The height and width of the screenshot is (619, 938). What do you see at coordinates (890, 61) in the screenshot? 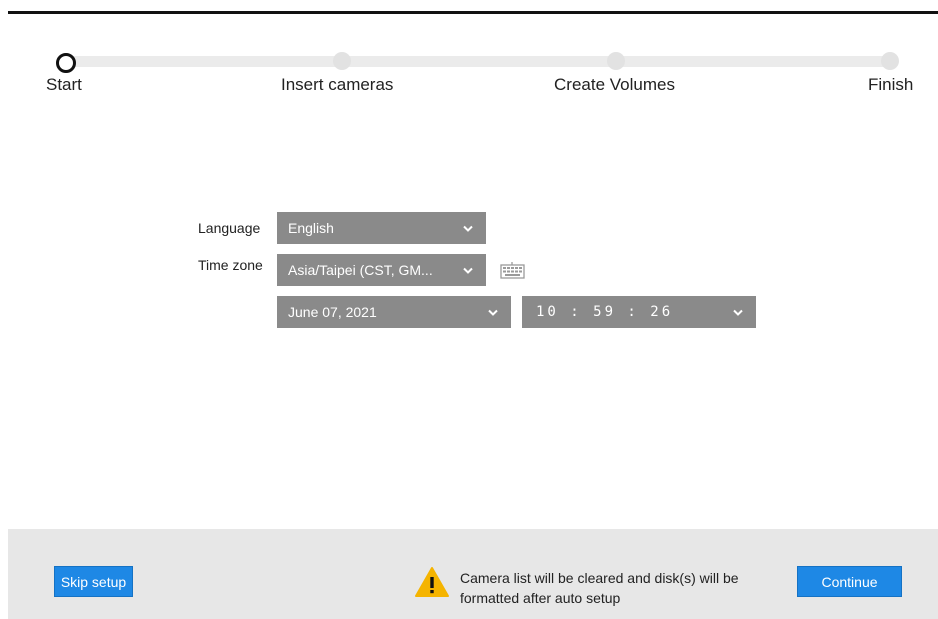
I see `step-dot-finish` at bounding box center [890, 61].